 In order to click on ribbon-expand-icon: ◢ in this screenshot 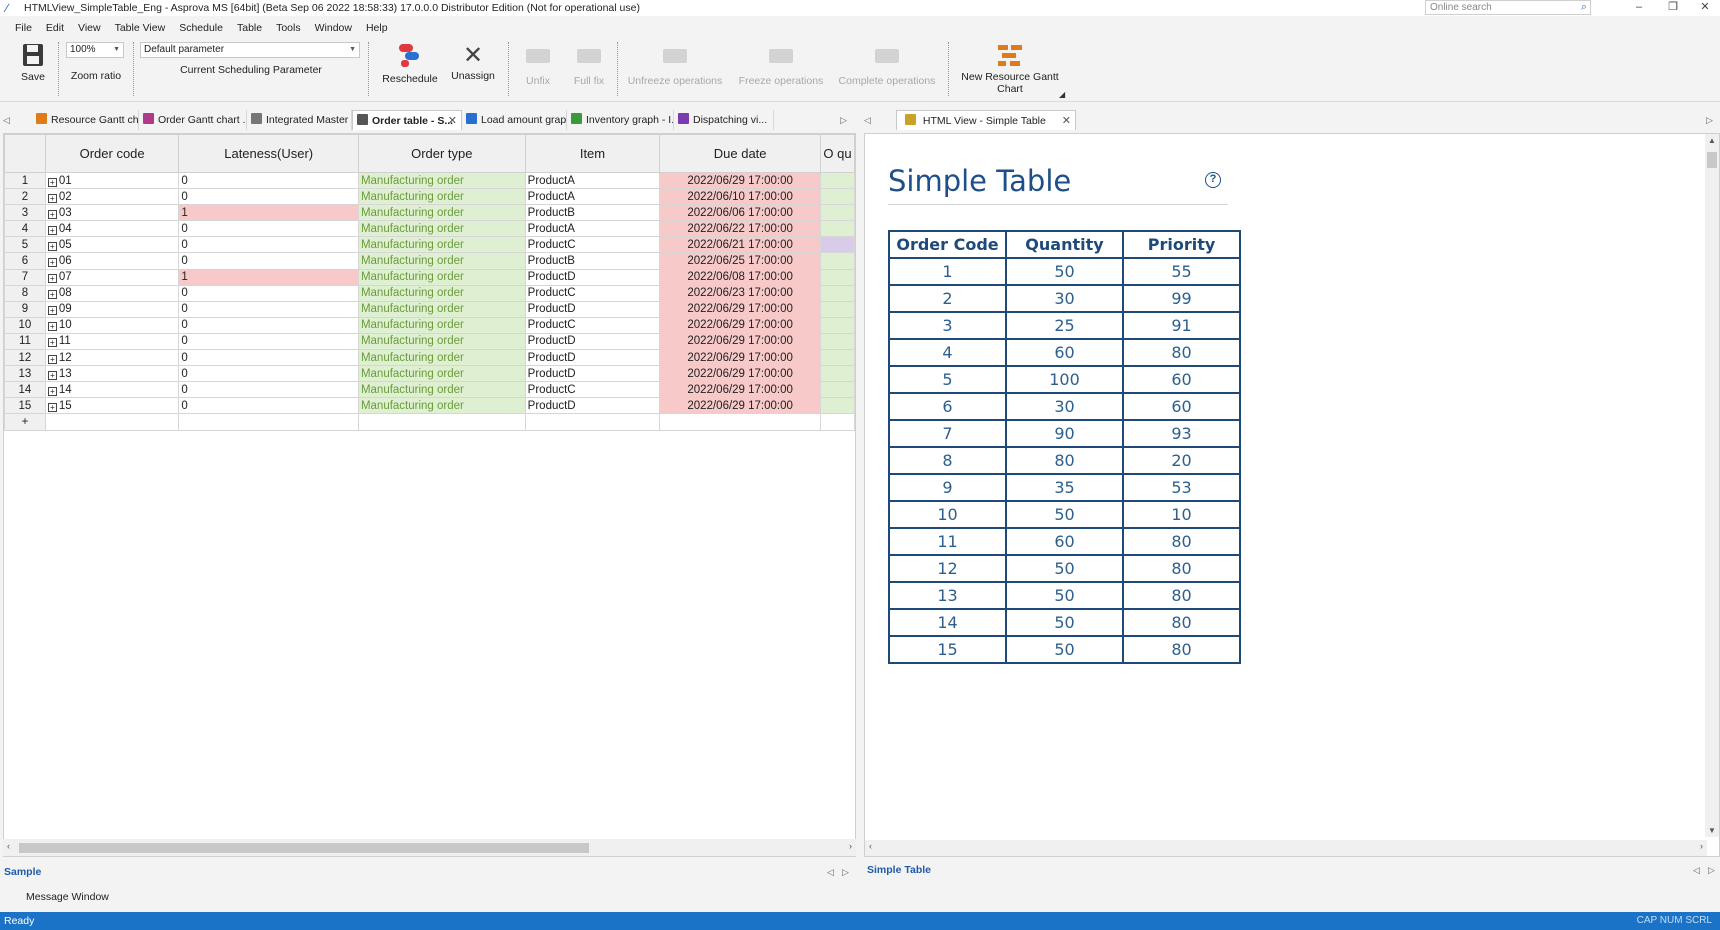, I will do `click(1062, 94)`.